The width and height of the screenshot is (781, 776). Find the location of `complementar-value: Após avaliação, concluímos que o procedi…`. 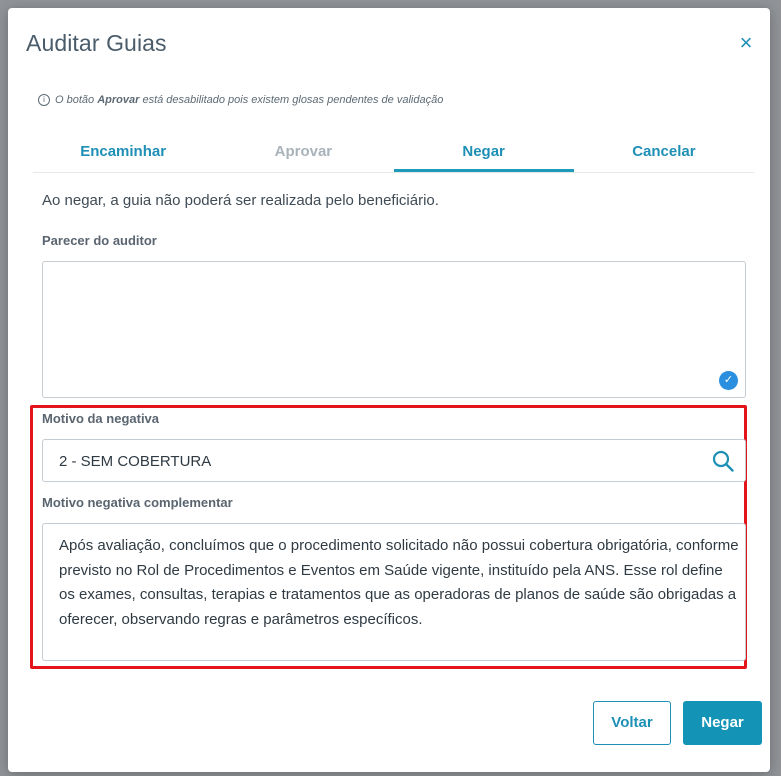

complementar-value: Após avaliação, concluímos que o procedi… is located at coordinates (399, 582).